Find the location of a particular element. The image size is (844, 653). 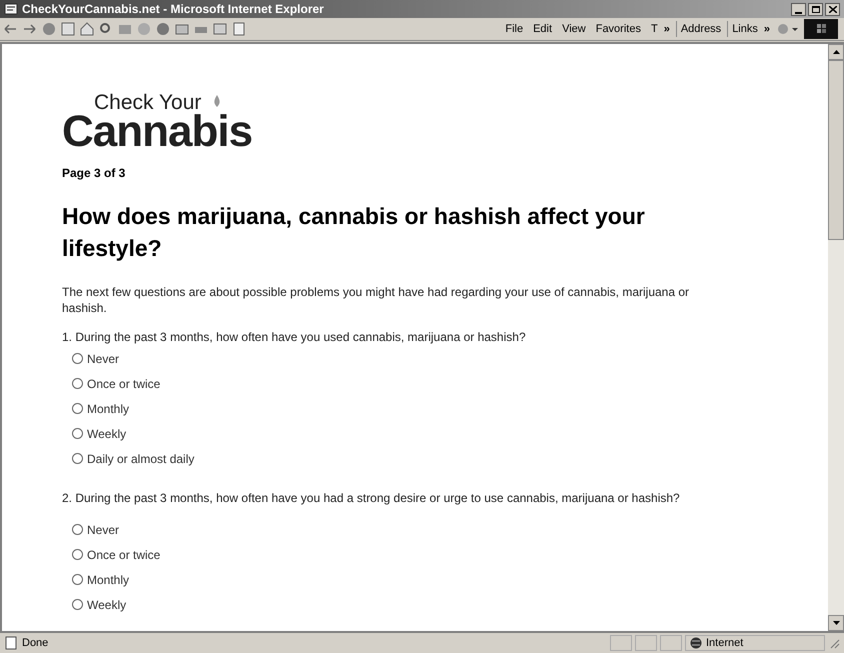

maximize-icon is located at coordinates (816, 9).